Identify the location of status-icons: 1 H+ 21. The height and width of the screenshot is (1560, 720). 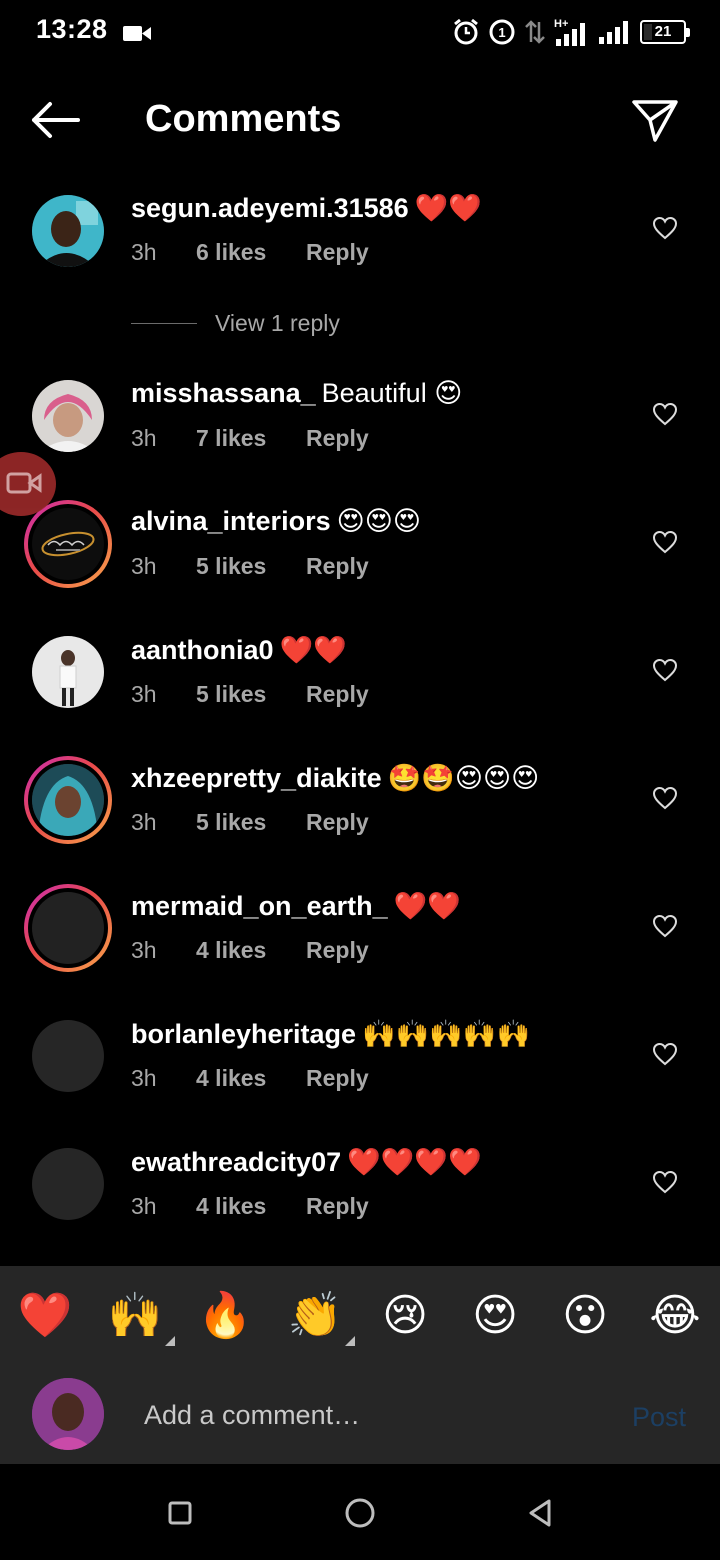
(571, 32).